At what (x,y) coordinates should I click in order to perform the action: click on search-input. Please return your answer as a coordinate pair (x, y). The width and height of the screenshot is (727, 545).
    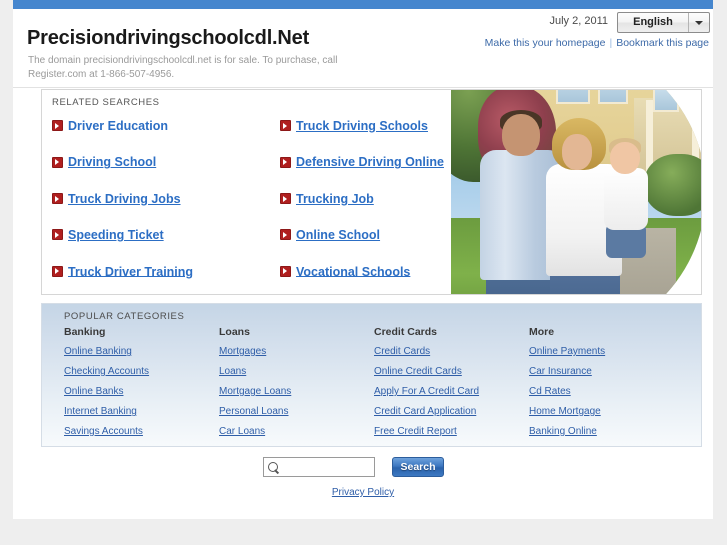
    Looking at the image, I should click on (328, 468).